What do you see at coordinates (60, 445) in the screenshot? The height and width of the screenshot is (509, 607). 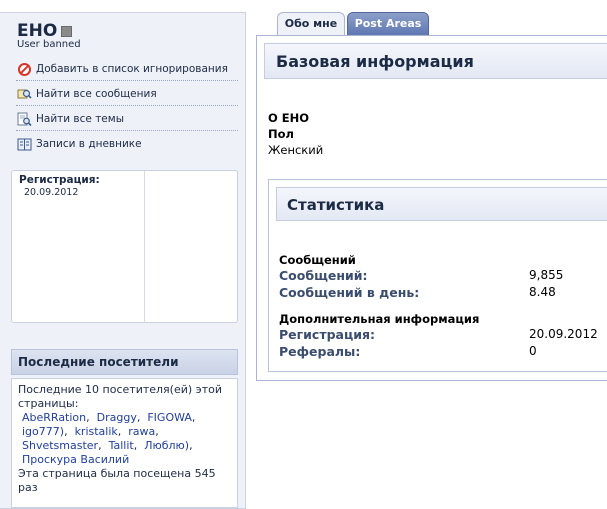 I see `visitor-link: Shvetsmaster` at bounding box center [60, 445].